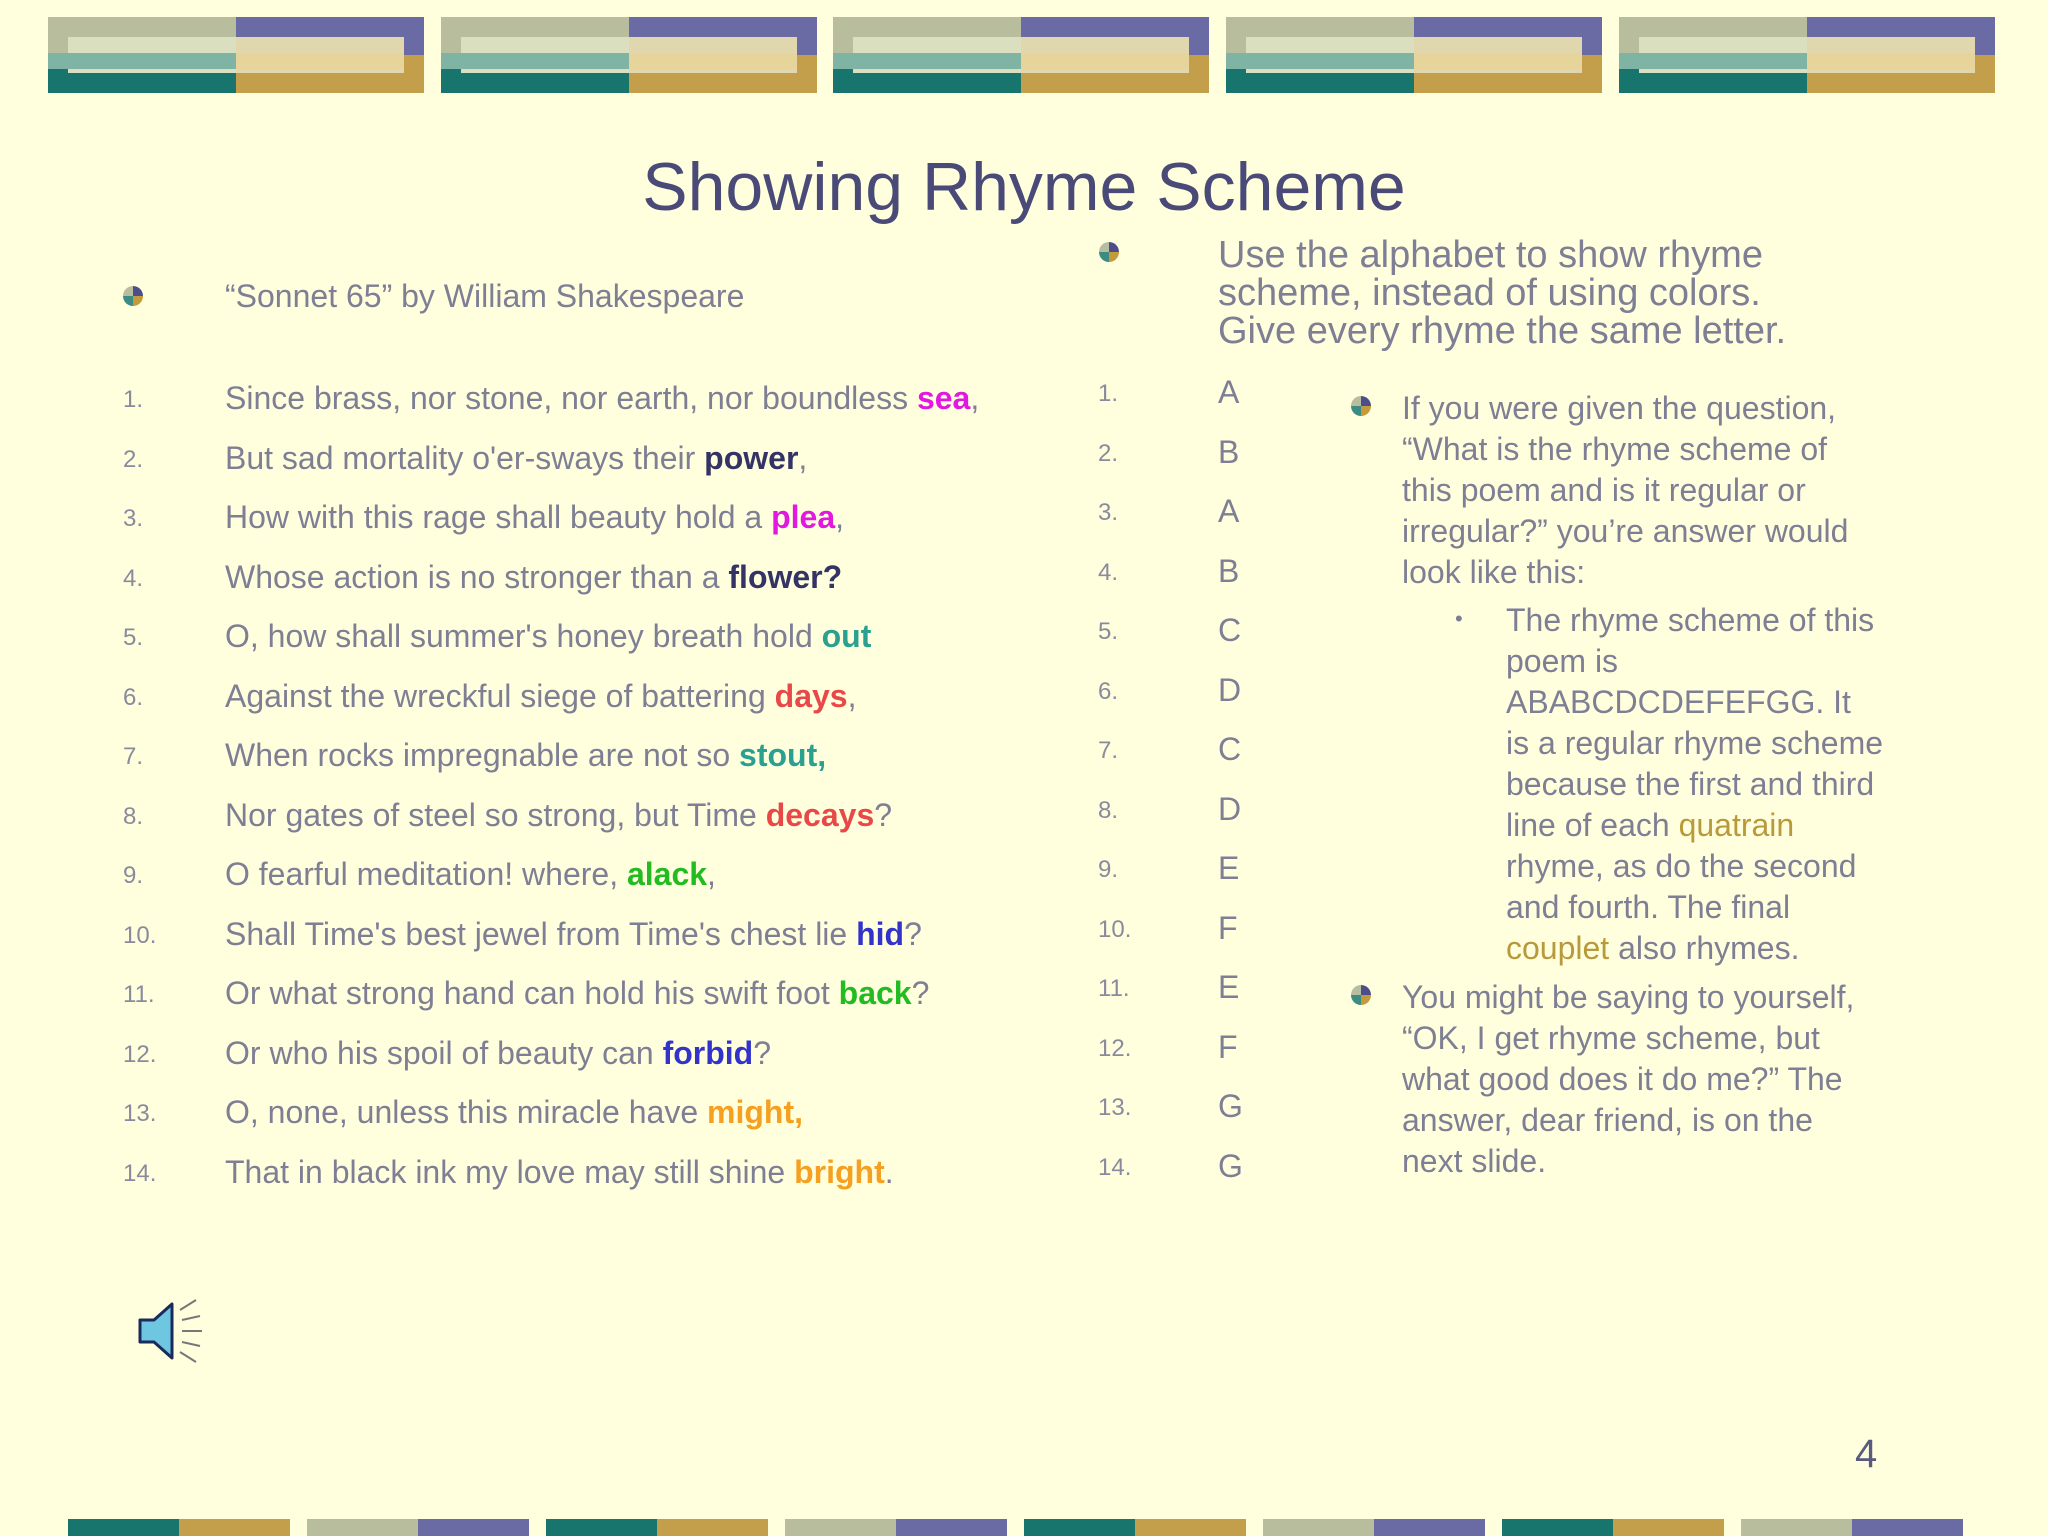 The width and height of the screenshot is (2048, 1536). I want to click on line-number: 7., so click(133, 756).